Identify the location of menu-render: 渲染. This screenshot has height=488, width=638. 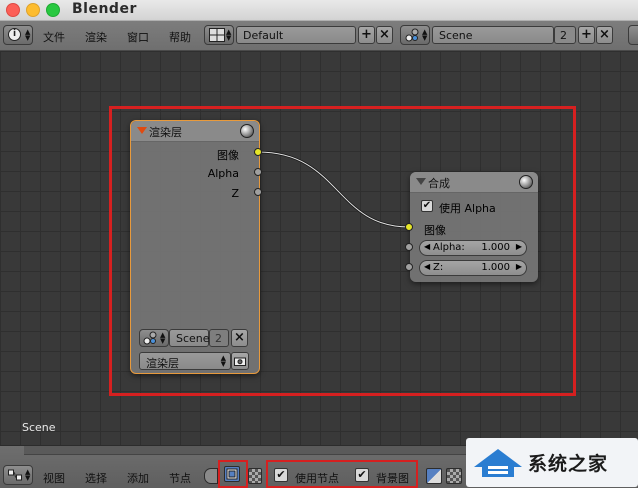
(96, 37).